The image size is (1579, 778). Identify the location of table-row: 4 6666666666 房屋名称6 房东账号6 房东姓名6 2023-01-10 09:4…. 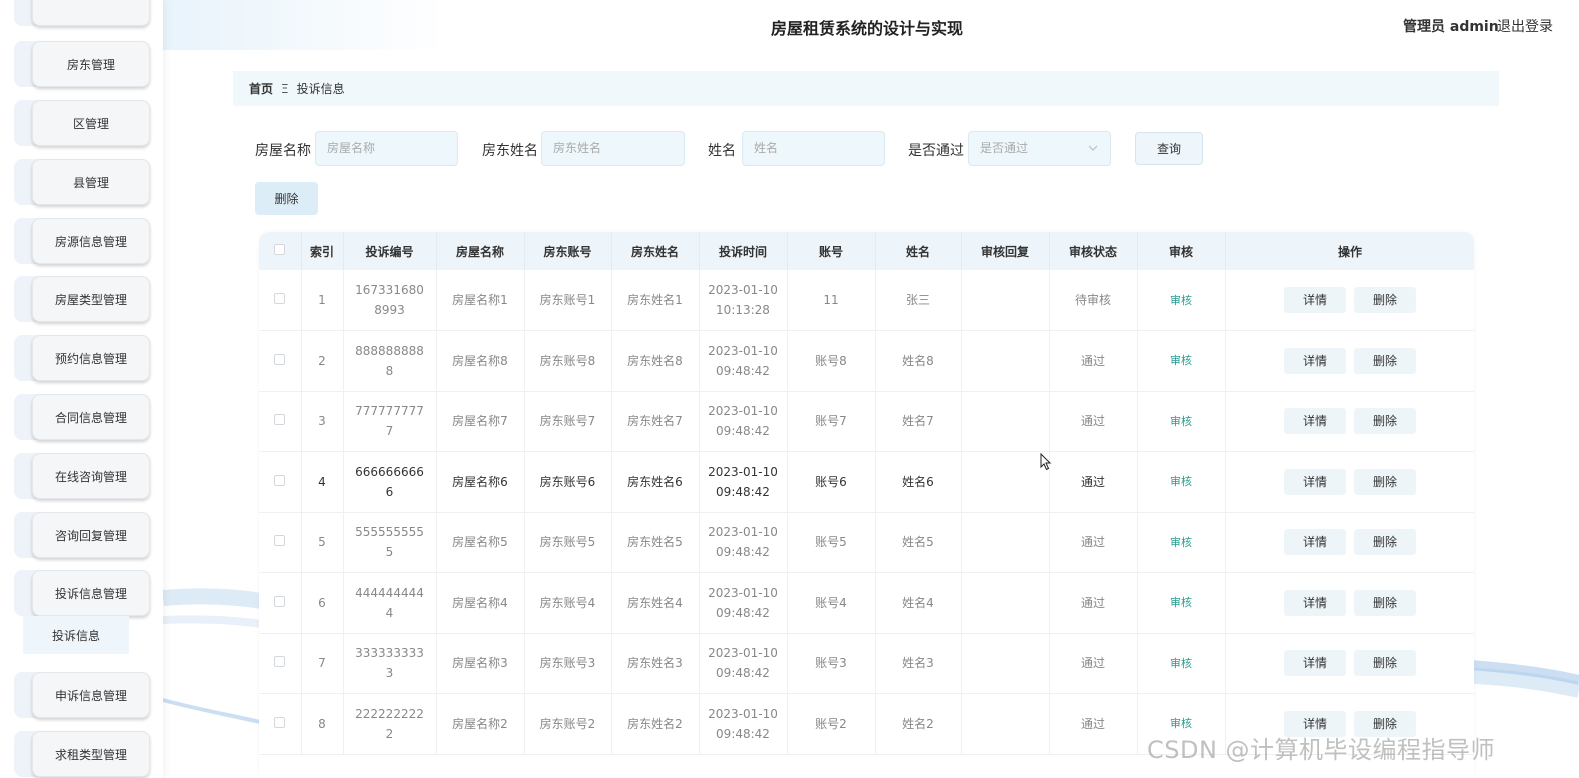
(866, 482).